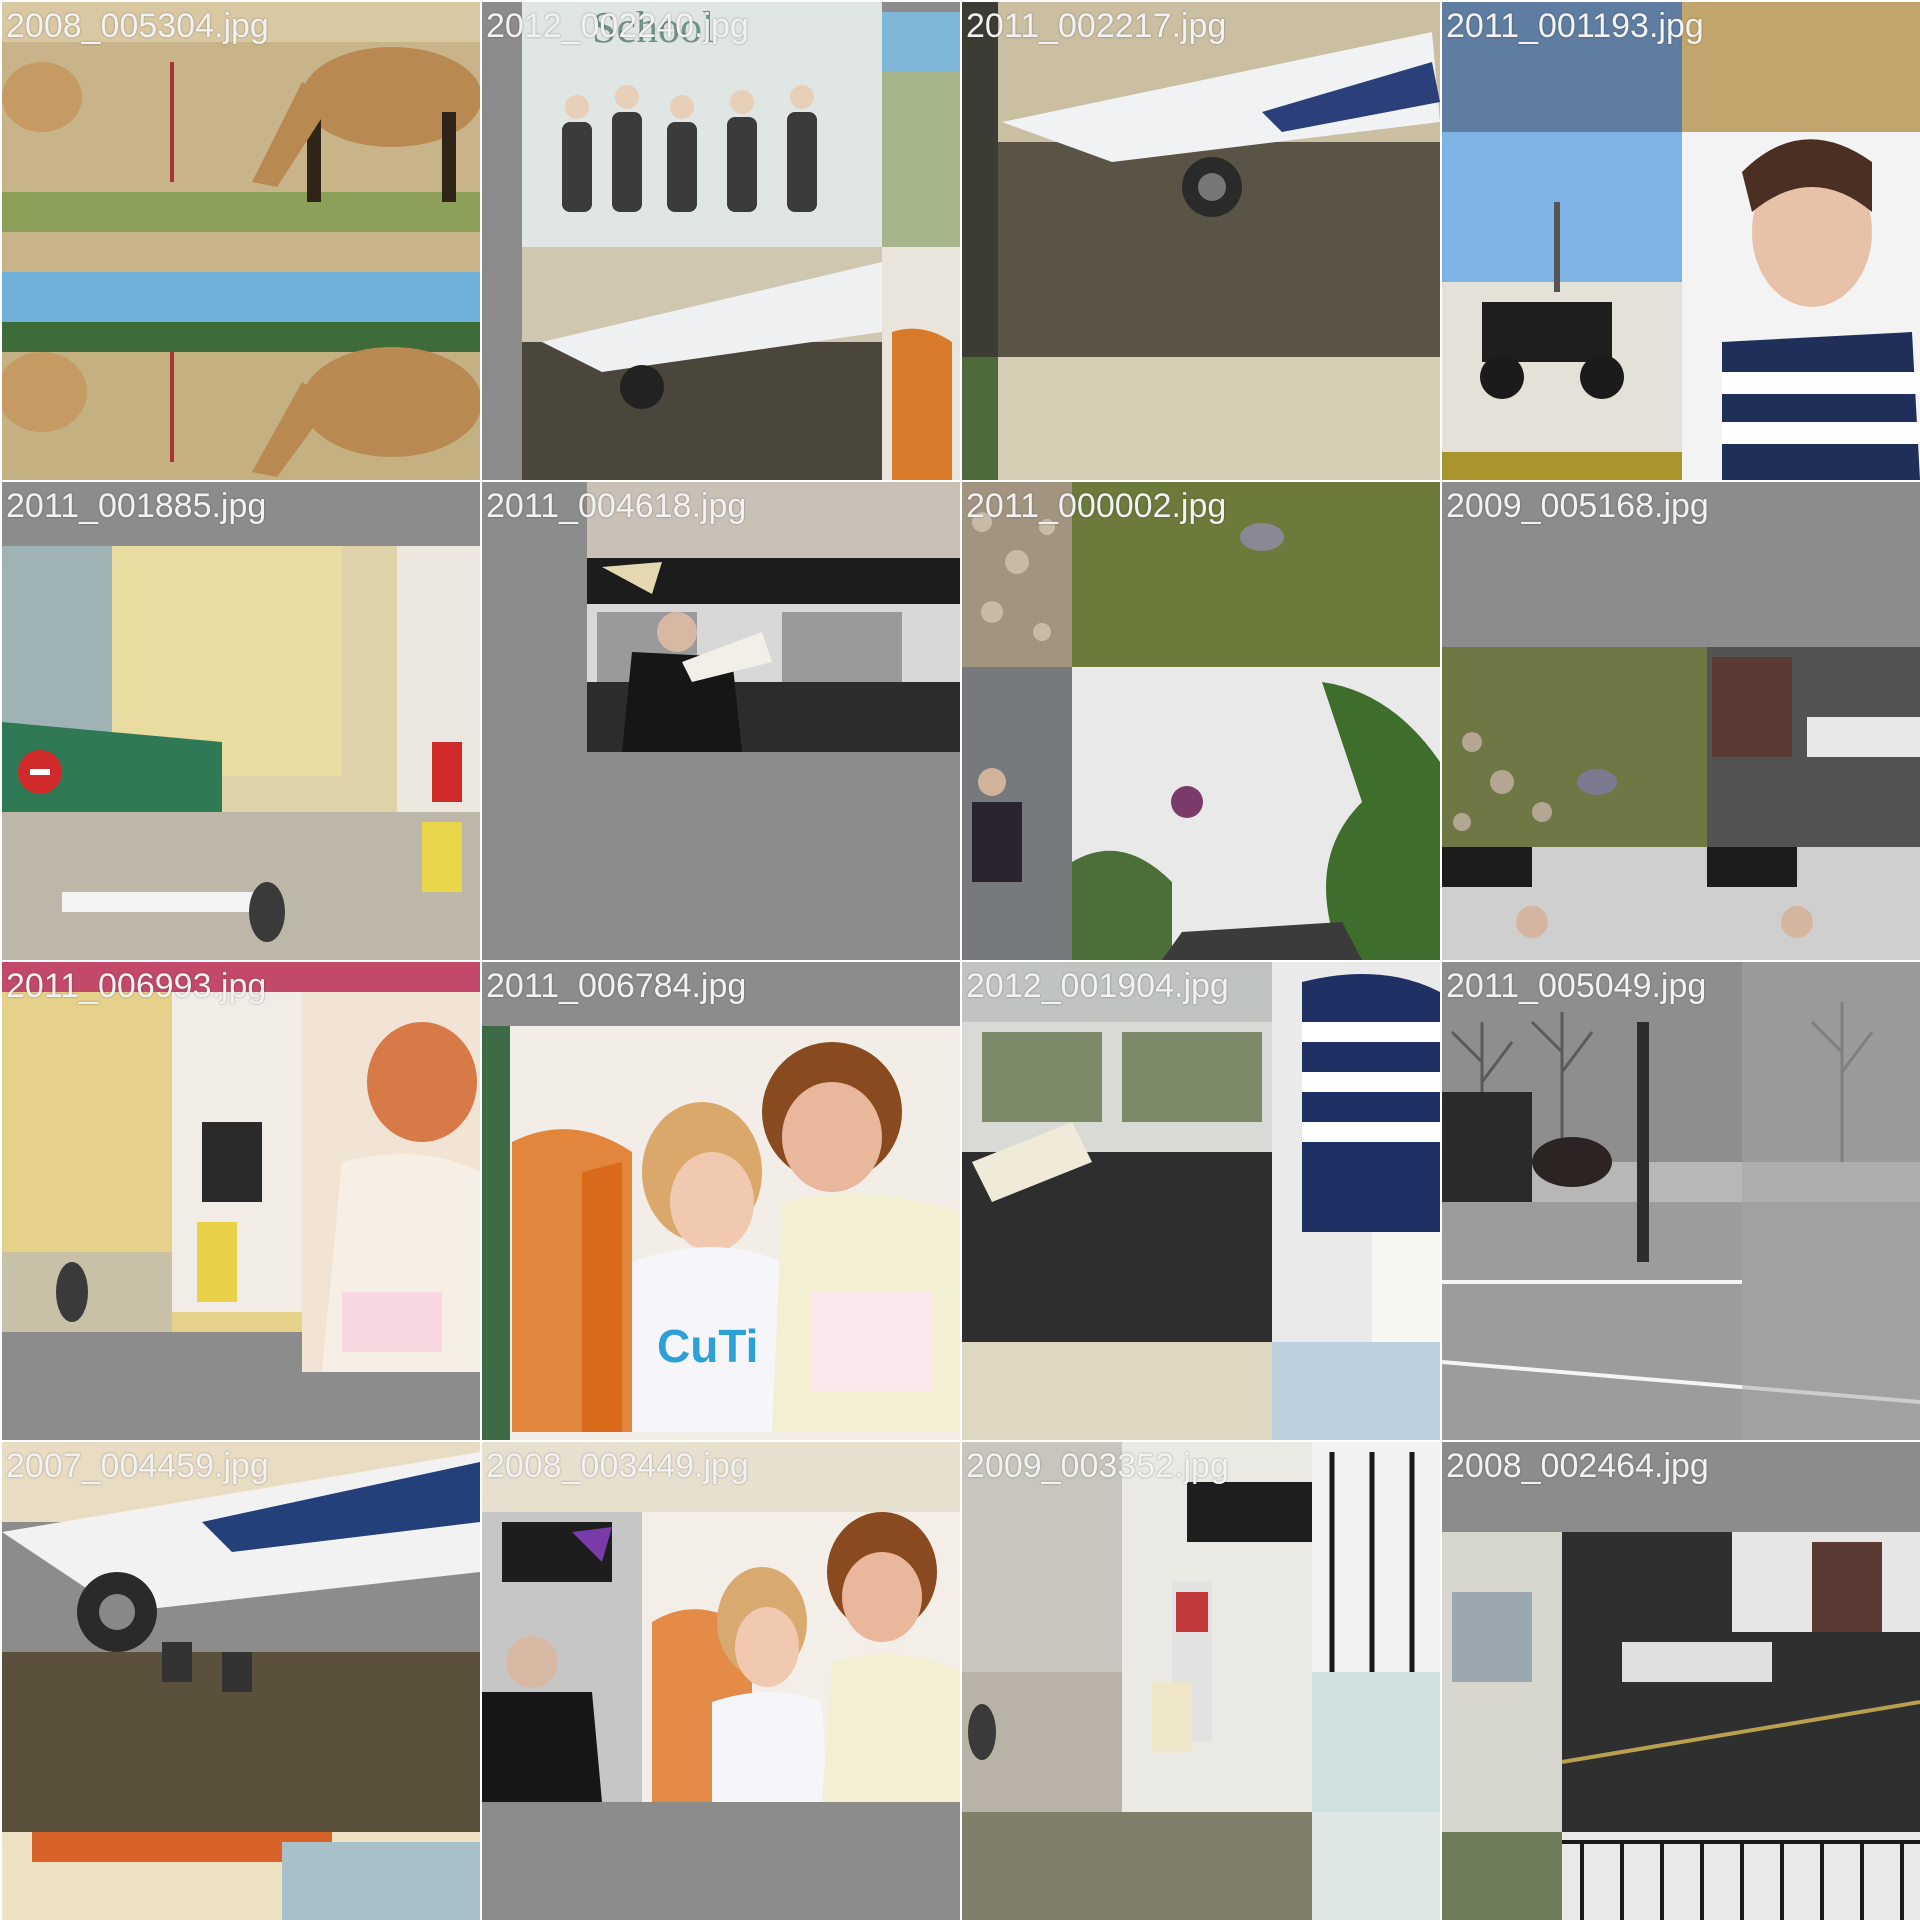 The height and width of the screenshot is (1920, 1920). I want to click on image-tile: 2008_003449.jpg, so click(721, 1681).